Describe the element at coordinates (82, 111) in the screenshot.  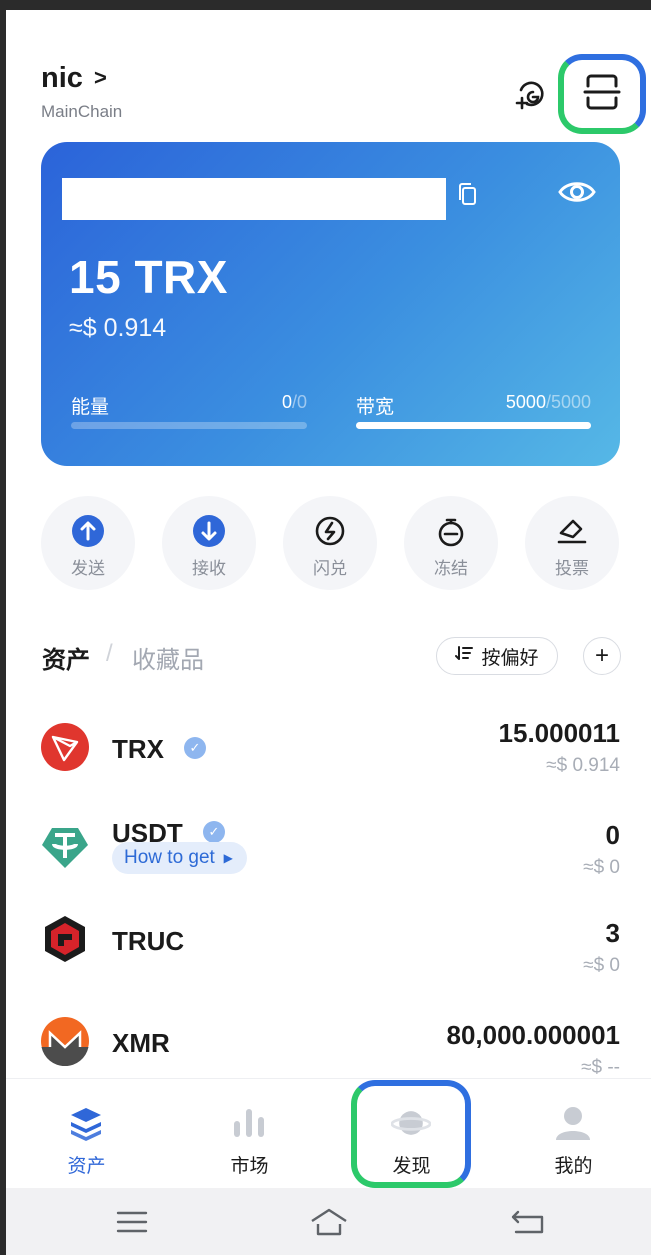
I see `chain-name: MainChain` at that location.